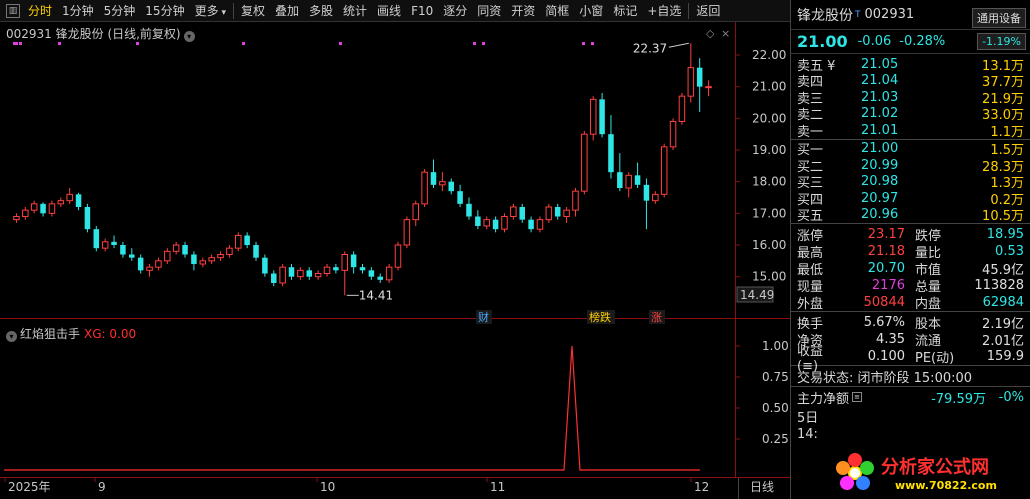 The height and width of the screenshot is (499, 1030). What do you see at coordinates (775, 346) in the screenshot?
I see `indicator-axis-label: 1.00` at bounding box center [775, 346].